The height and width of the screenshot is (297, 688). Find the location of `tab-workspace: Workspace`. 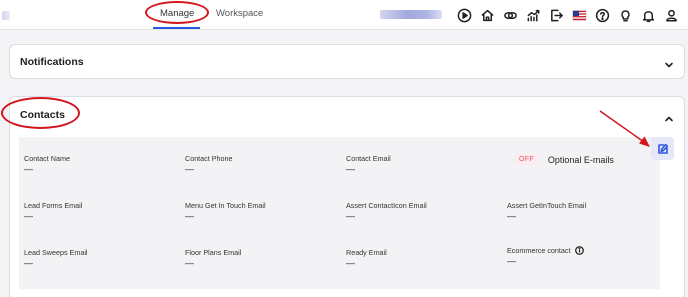

tab-workspace: Workspace is located at coordinates (239, 13).